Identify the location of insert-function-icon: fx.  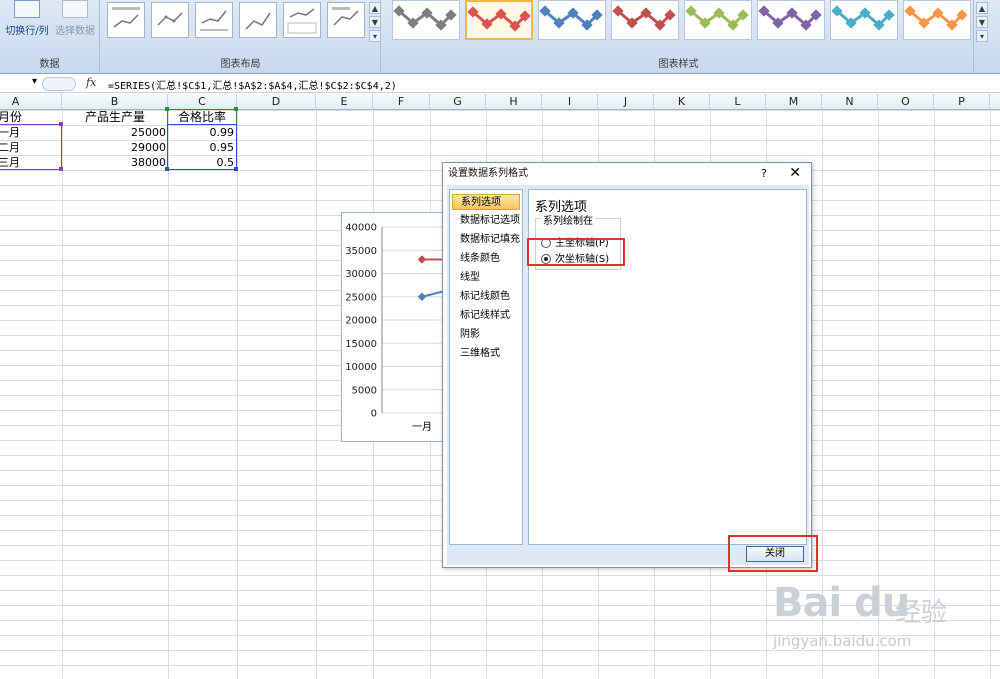
(91, 82).